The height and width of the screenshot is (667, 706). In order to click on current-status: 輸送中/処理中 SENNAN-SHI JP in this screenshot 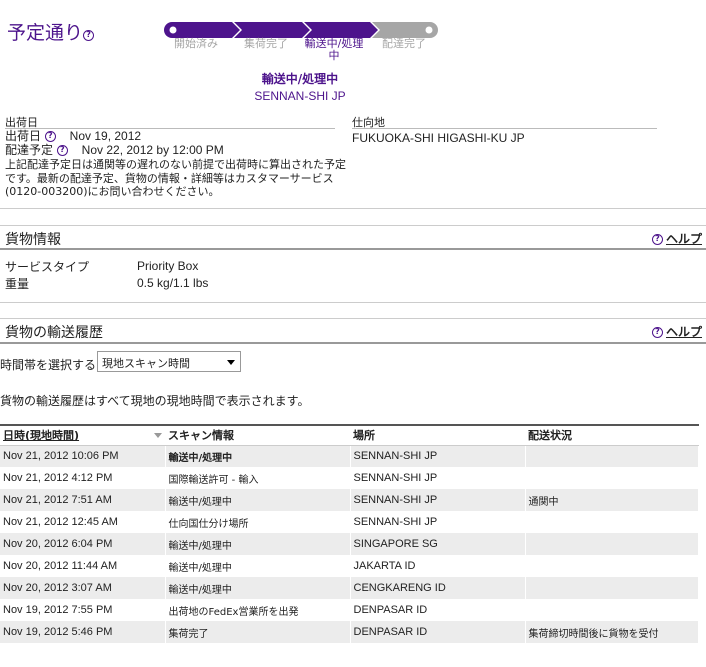, I will do `click(300, 86)`.